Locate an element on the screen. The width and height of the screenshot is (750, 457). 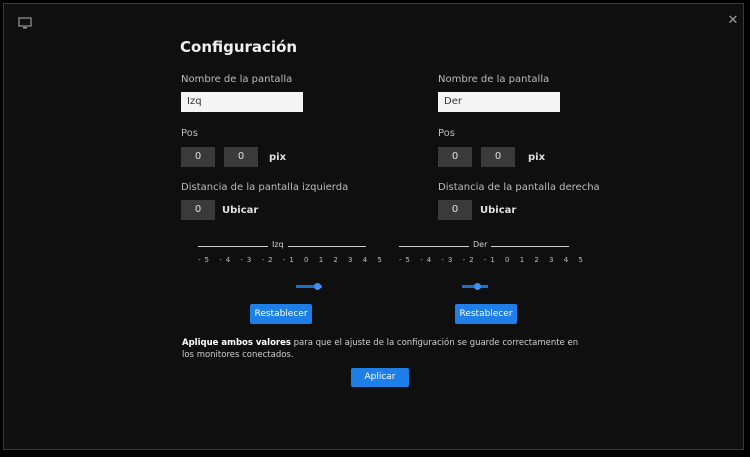
info-note-bold: Aplique ambos valores is located at coordinates (236, 343).